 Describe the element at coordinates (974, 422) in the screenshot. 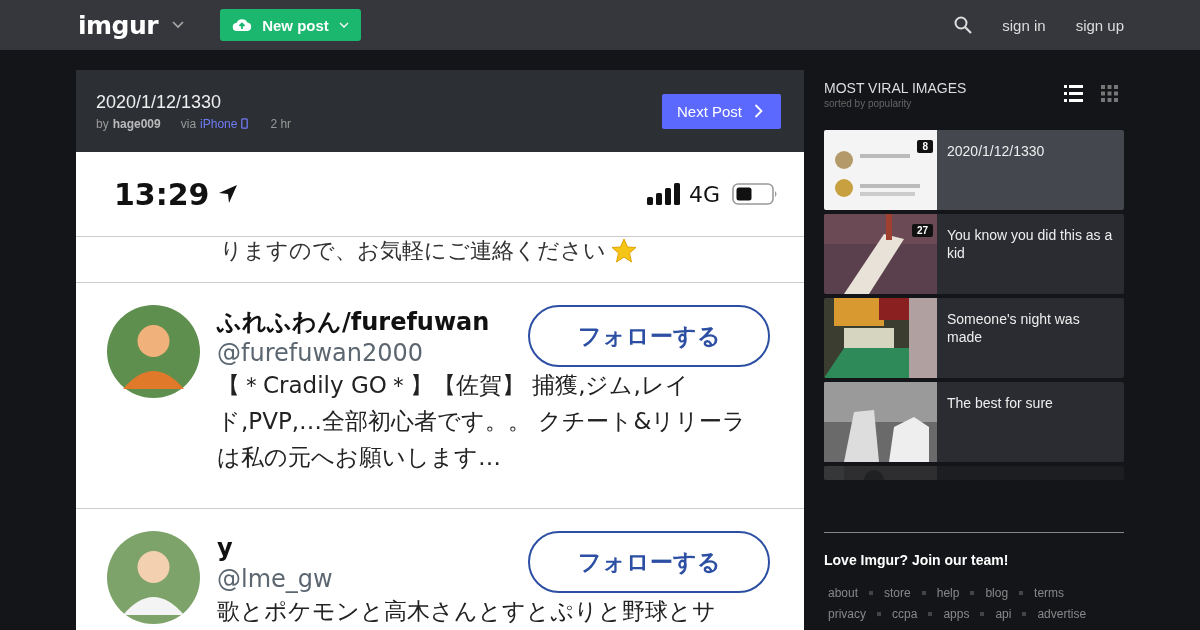

I see `viral-item: The best for sure` at that location.